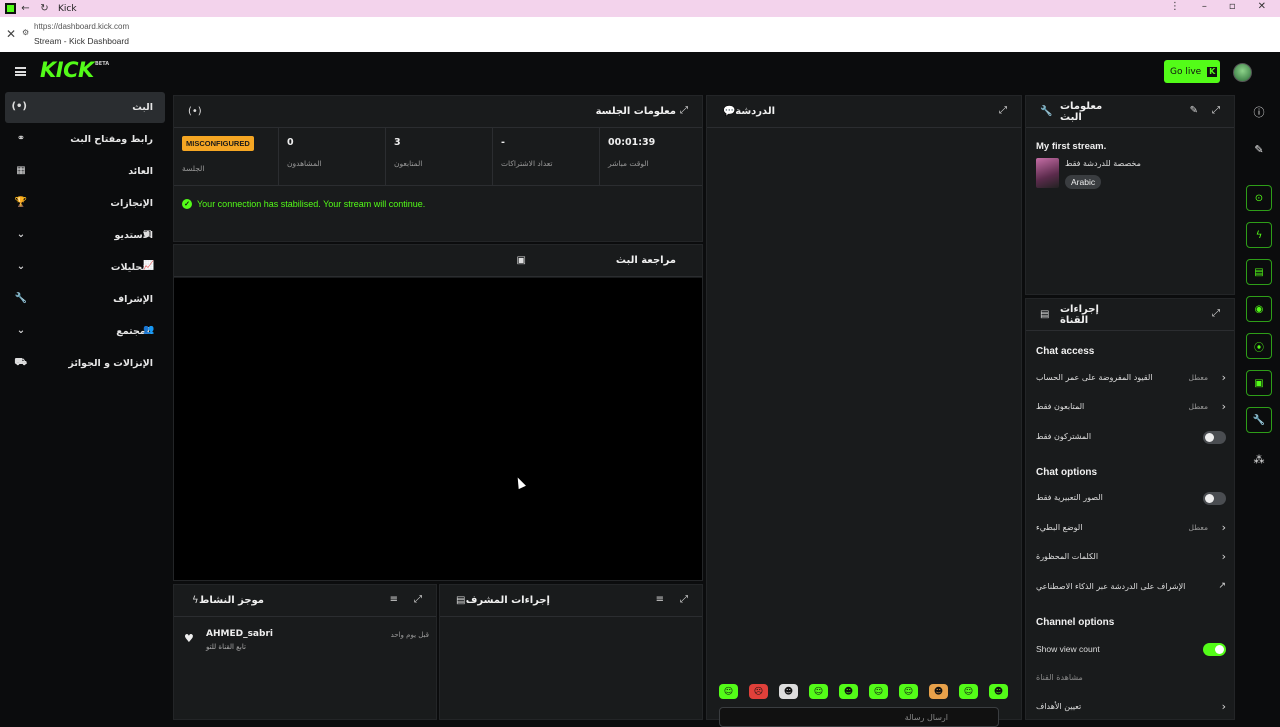 The width and height of the screenshot is (1280, 727). Describe the element at coordinates (25, 32) in the screenshot. I see `site-settings-icon: ⚙` at that location.